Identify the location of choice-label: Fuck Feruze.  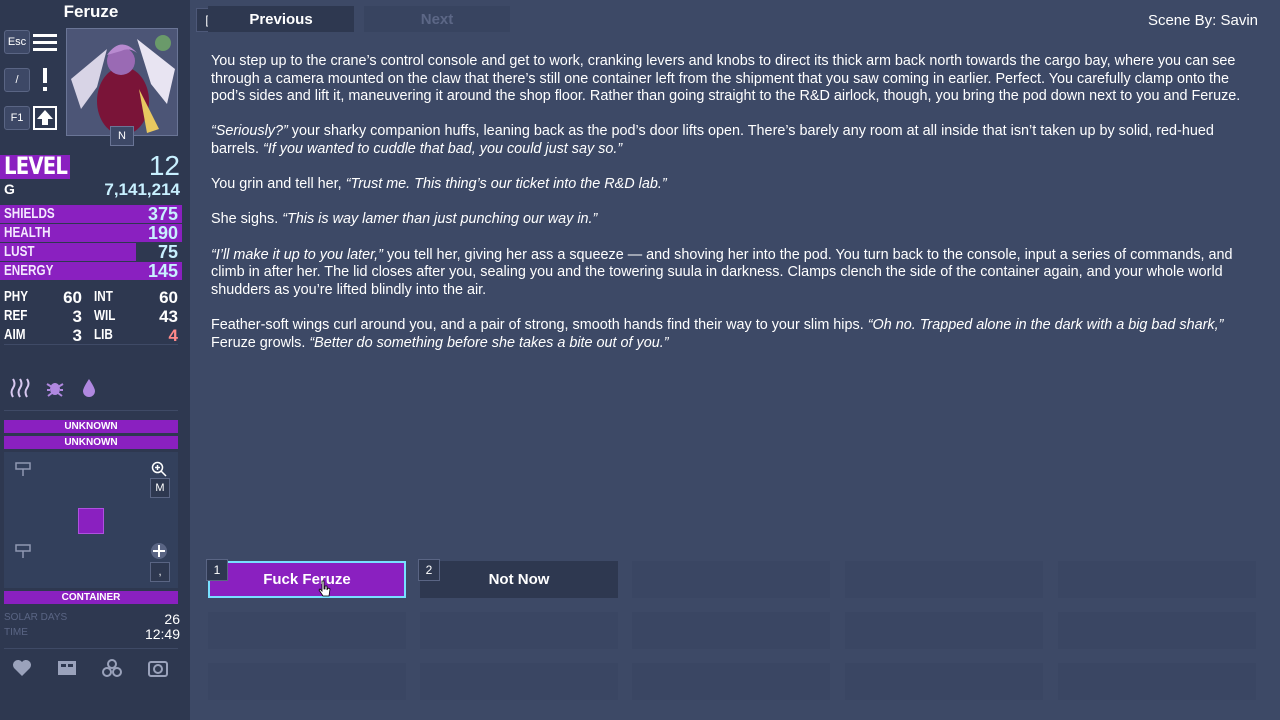
(307, 579).